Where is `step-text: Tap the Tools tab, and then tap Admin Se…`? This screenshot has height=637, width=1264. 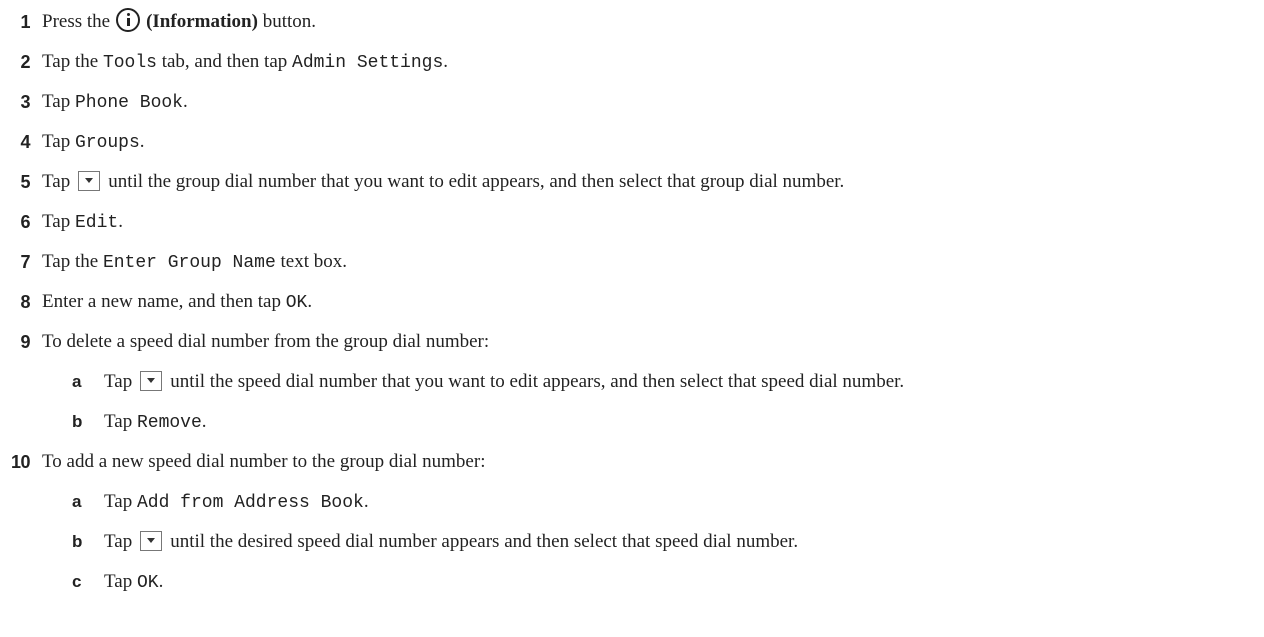
step-text: Tap the Tools tab, and then tap Admin Se… is located at coordinates (245, 62).